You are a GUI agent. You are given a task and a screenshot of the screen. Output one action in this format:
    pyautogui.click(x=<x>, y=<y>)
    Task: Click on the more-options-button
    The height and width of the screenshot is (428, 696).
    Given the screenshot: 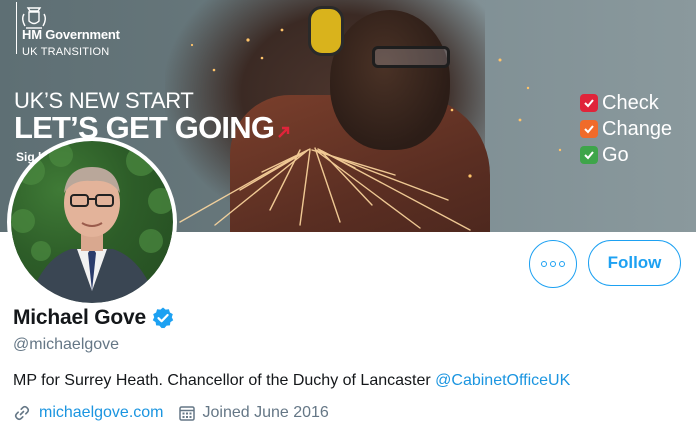 What is the action you would take?
    pyautogui.click(x=553, y=264)
    